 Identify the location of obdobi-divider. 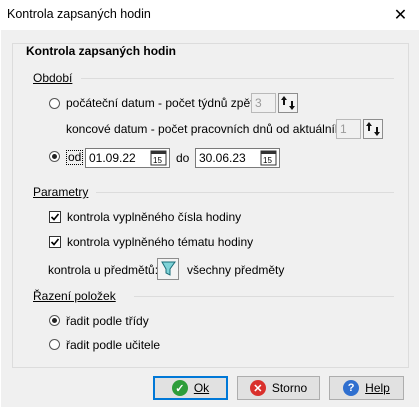
(237, 78).